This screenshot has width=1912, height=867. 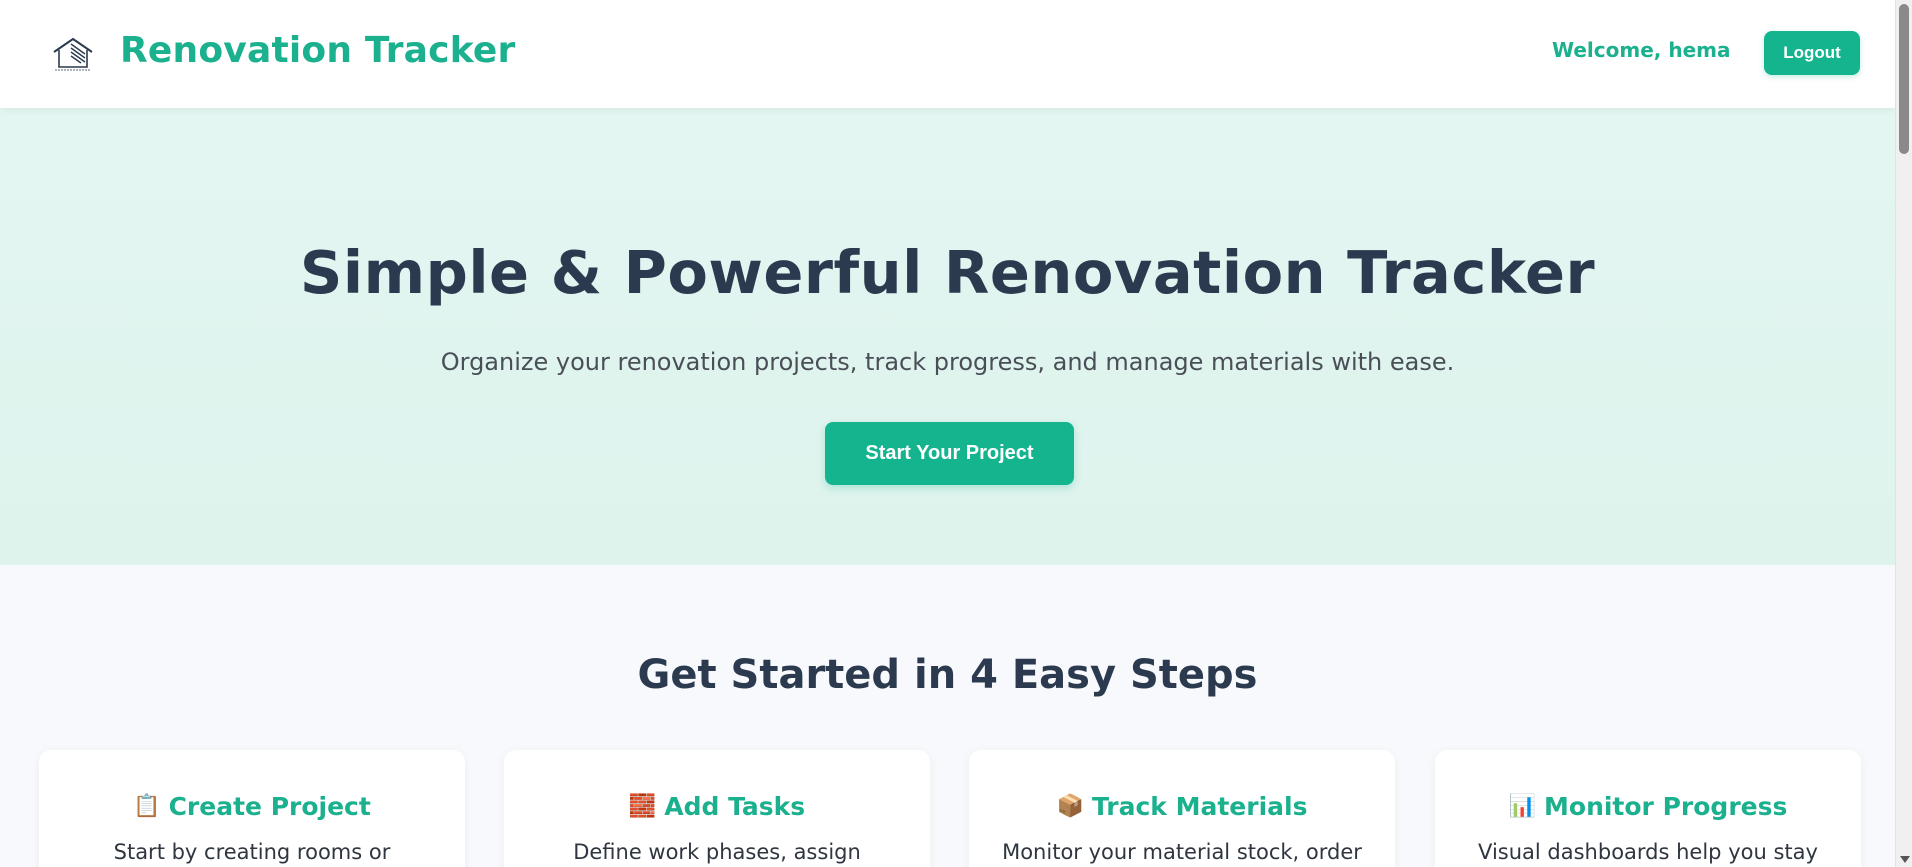 I want to click on step-card-title: 📦 Track Materials, so click(x=1182, y=806).